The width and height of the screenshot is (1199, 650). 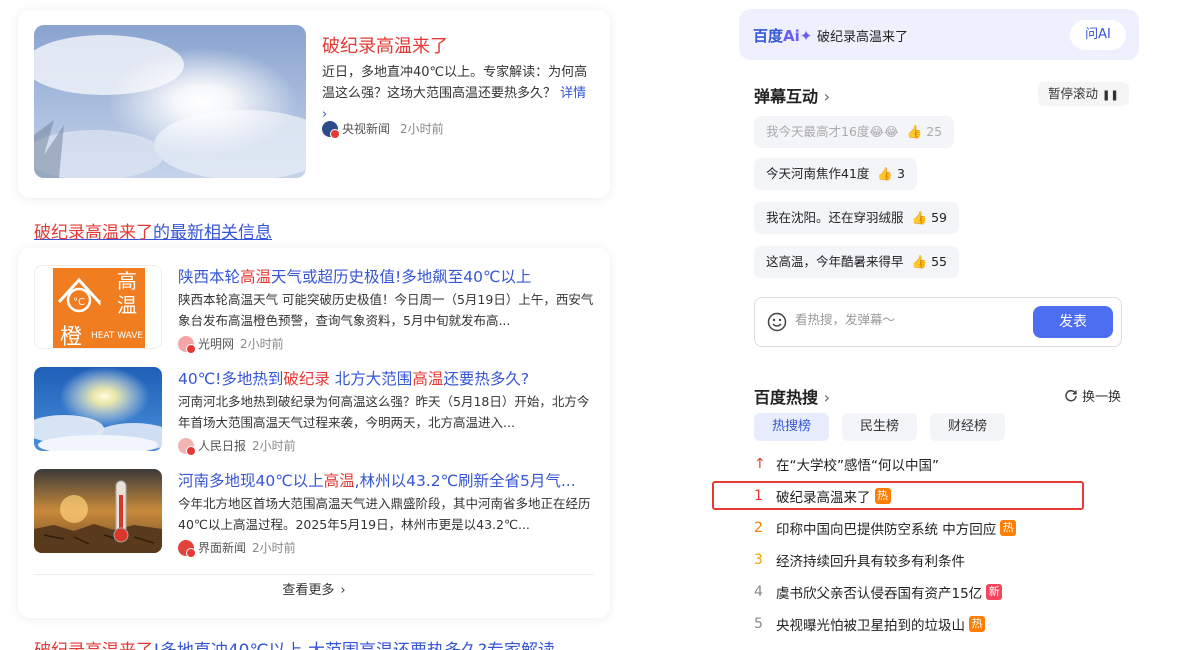 I want to click on news-meta: 光明网 2小时前, so click(x=231, y=344).